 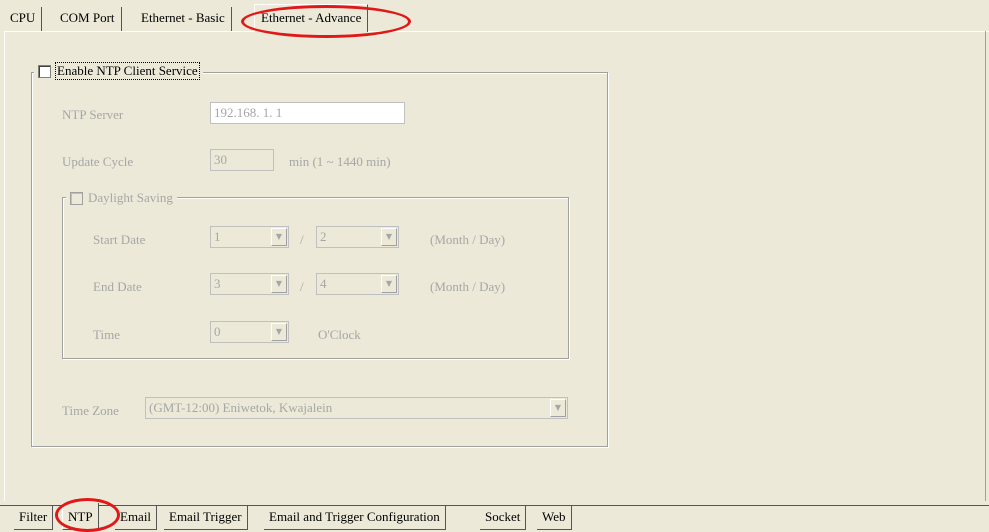 I want to click on time-zone-select: (GMT-12:00) Eniwetok, Kwajalein ▼, so click(x=356, y=408).